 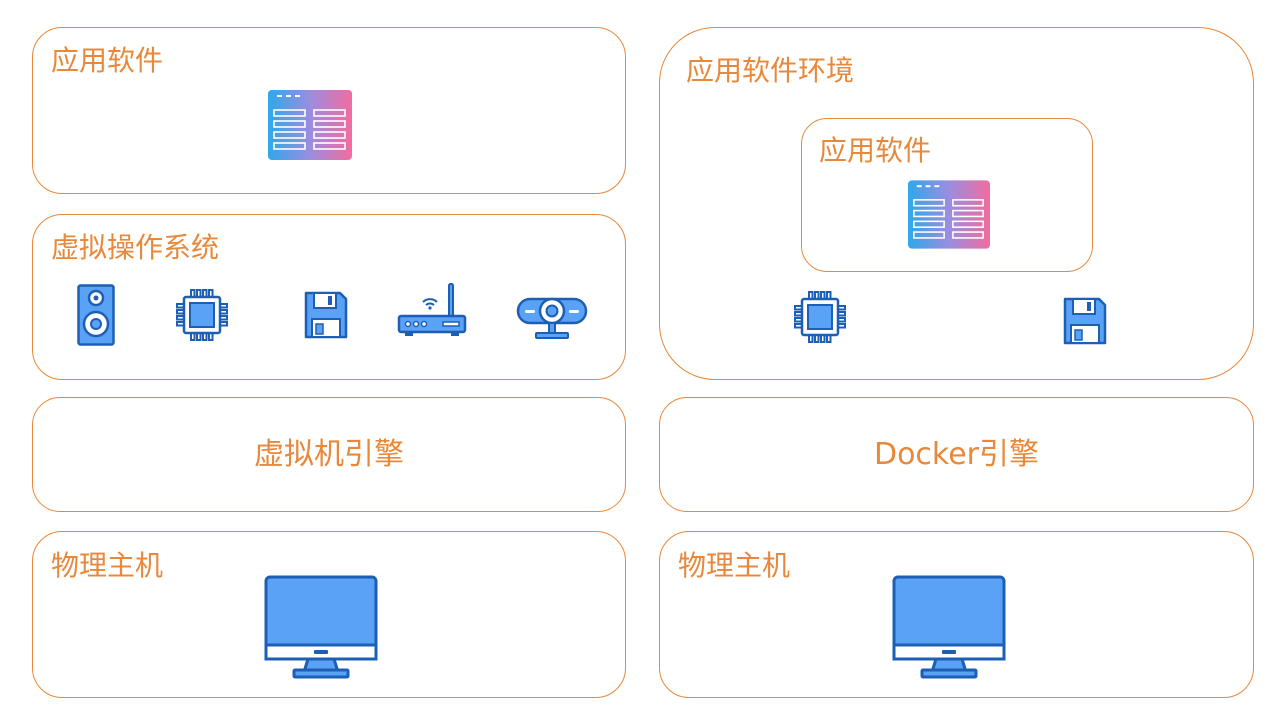 I want to click on inner-app-software-label: 应用软件, so click(x=875, y=150).